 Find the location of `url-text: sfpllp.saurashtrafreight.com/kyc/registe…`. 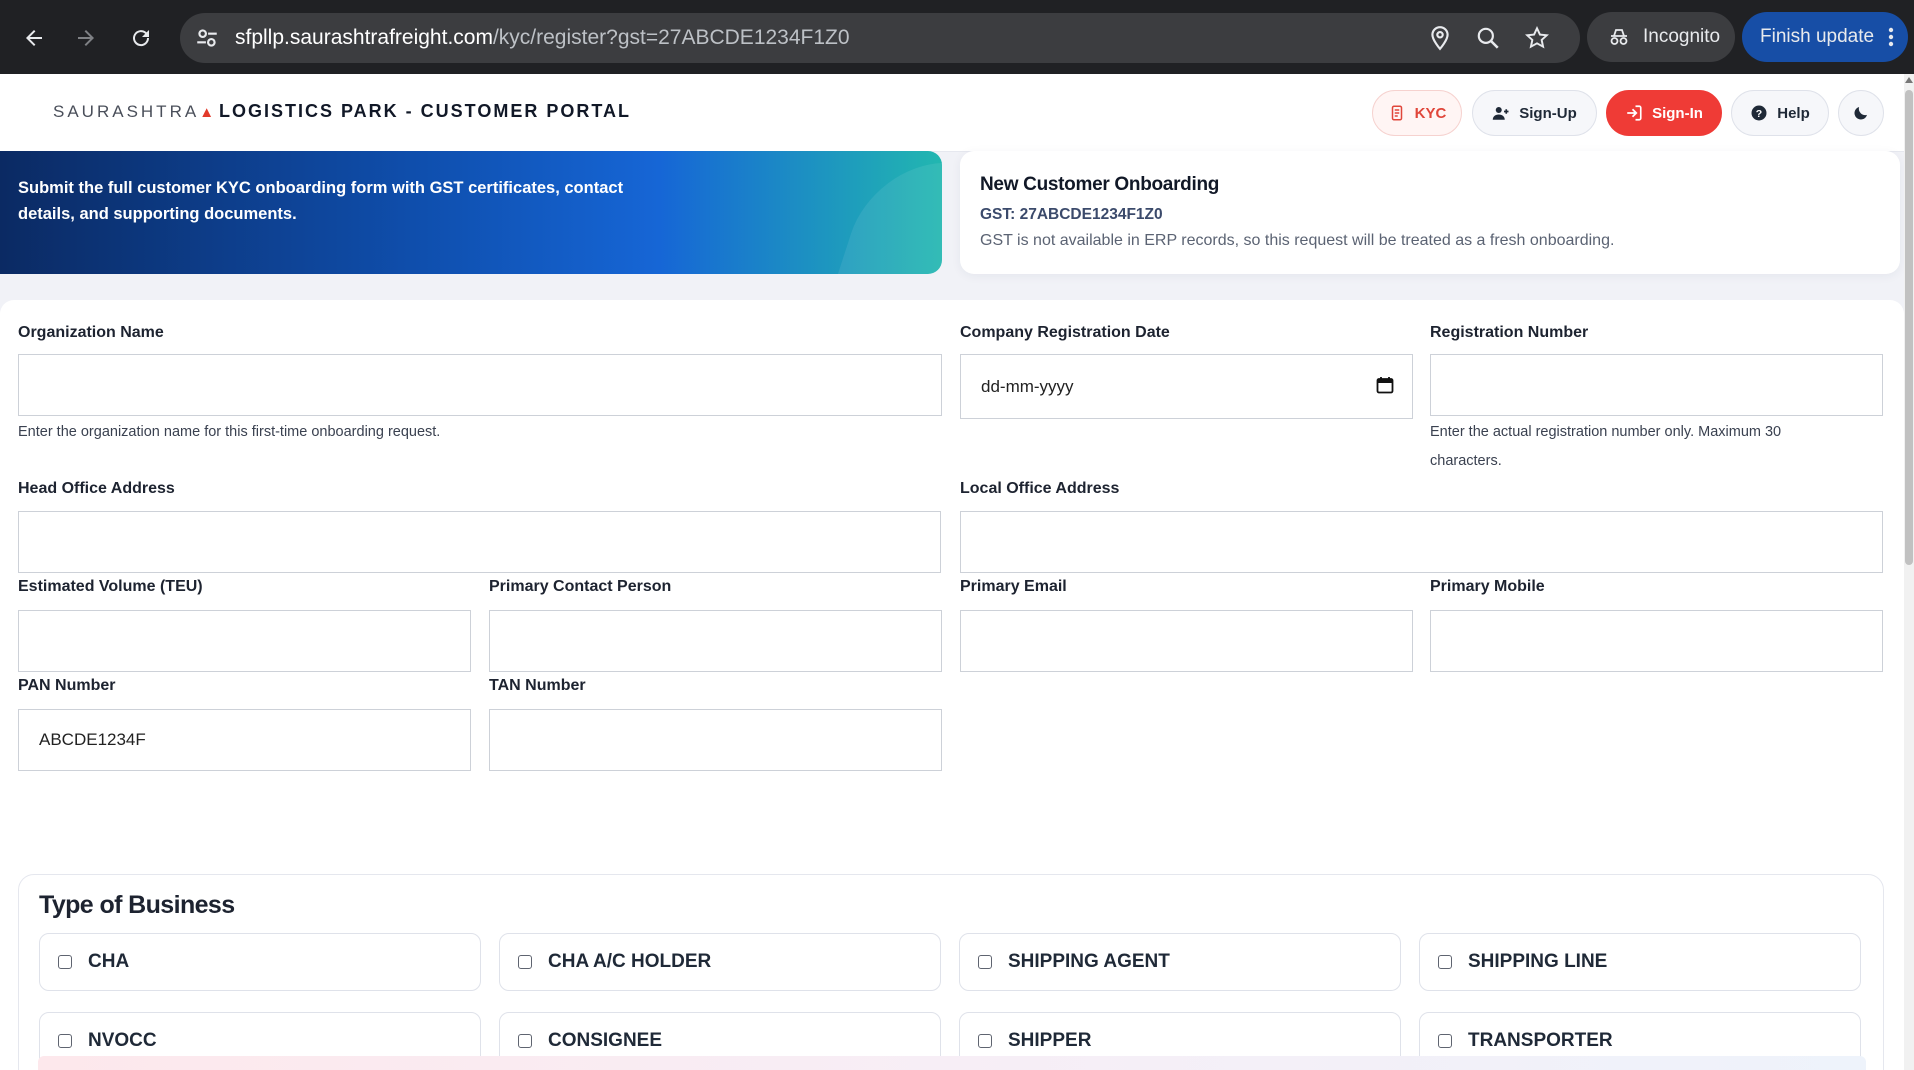

url-text: sfpllp.saurashtrafreight.com/kyc/registe… is located at coordinates (542, 38).